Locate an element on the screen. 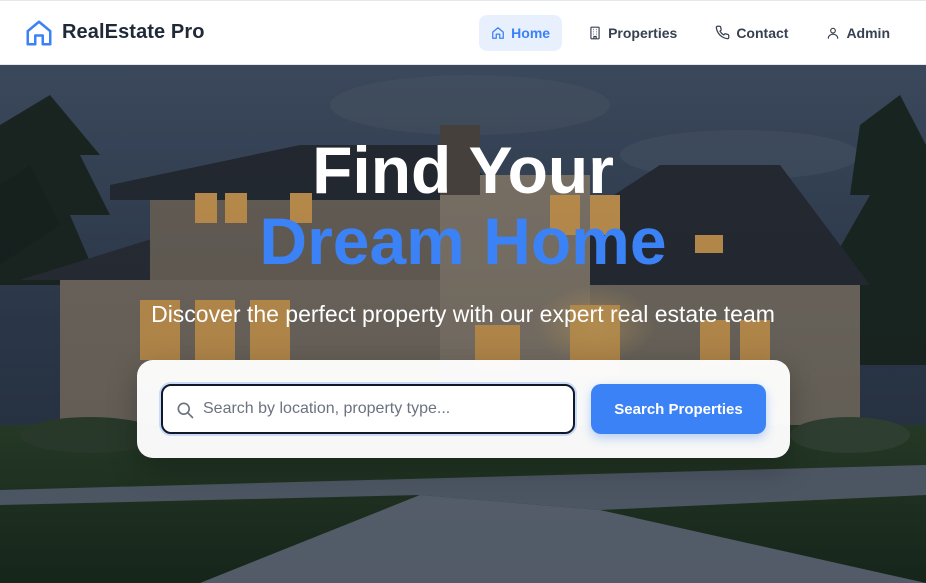  brand-name: RealEstate Pro is located at coordinates (133, 32).